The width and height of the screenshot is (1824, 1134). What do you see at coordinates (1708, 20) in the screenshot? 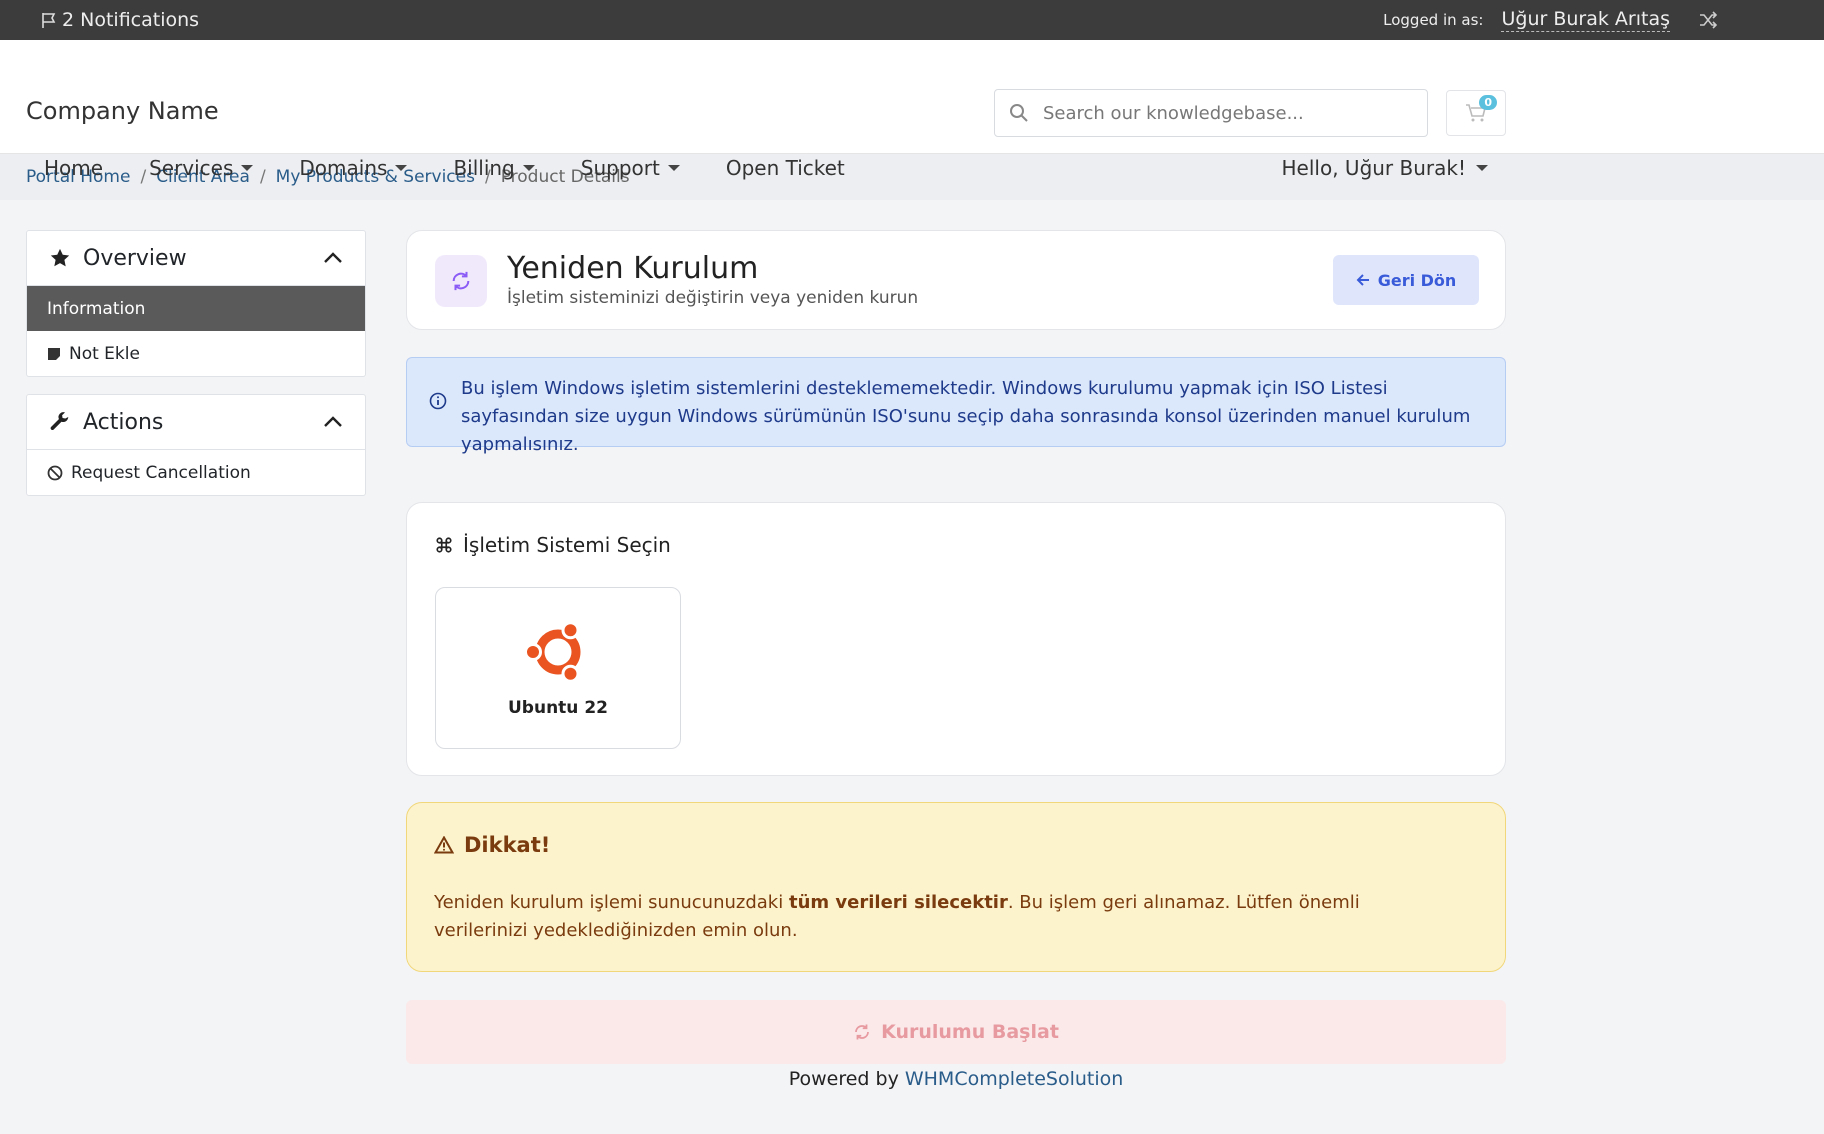
I see `shuffle-icon` at bounding box center [1708, 20].